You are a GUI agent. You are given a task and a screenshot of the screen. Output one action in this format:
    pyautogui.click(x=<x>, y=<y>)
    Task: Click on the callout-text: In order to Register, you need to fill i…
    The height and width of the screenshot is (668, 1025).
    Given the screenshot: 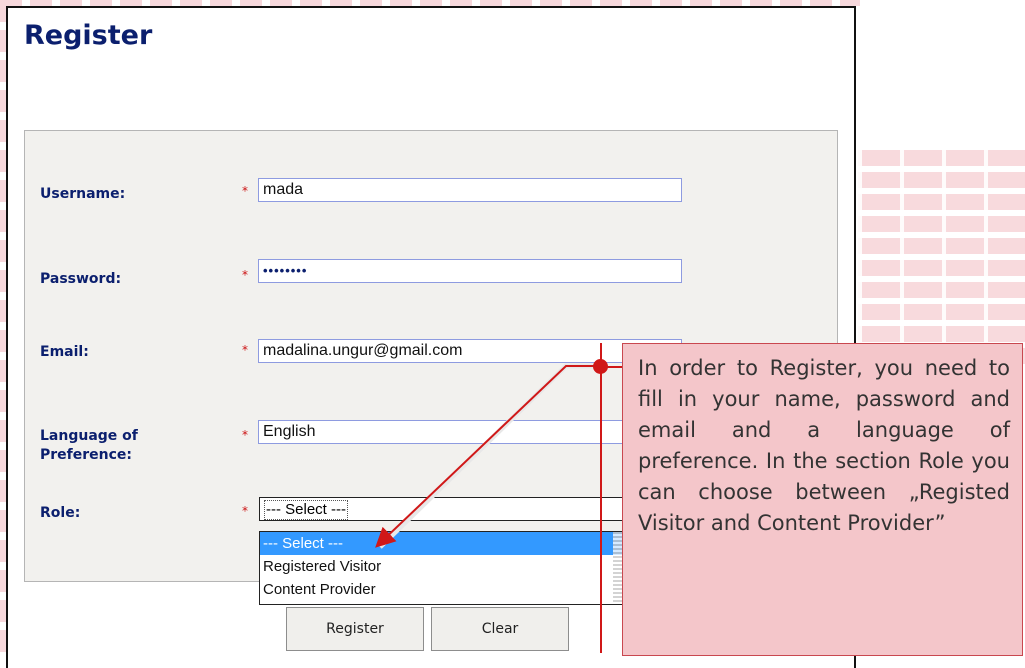 What is the action you would take?
    pyautogui.click(x=824, y=445)
    